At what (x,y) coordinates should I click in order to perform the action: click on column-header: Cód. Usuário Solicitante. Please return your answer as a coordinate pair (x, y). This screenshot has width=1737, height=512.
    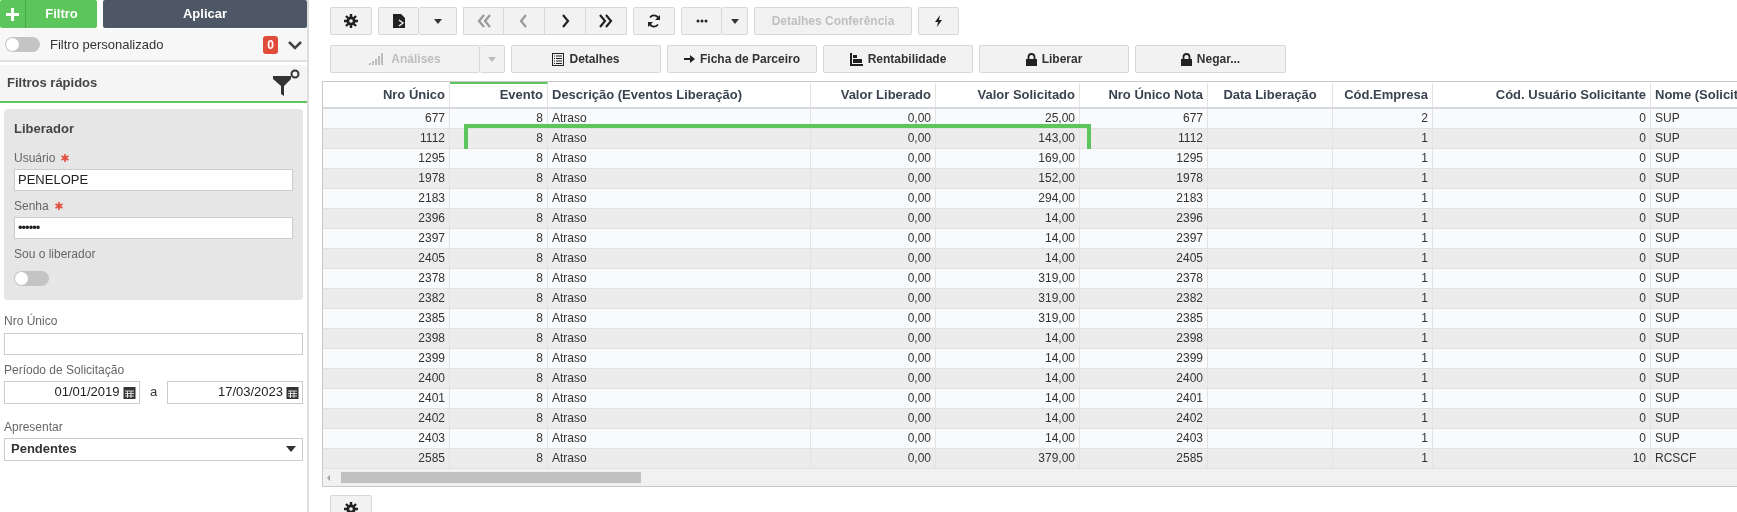
    Looking at the image, I should click on (1542, 94).